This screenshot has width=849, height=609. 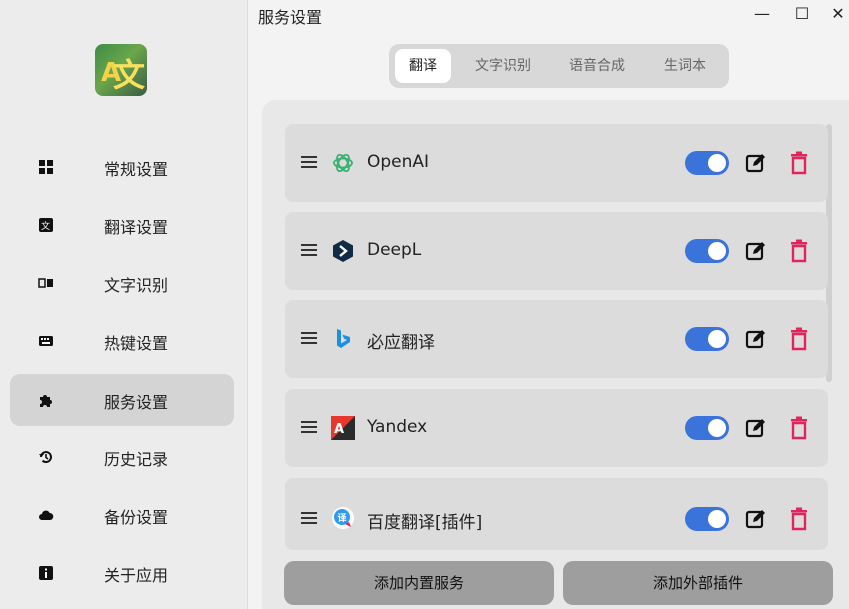 What do you see at coordinates (401, 343) in the screenshot?
I see `service-name: 必应翻译` at bounding box center [401, 343].